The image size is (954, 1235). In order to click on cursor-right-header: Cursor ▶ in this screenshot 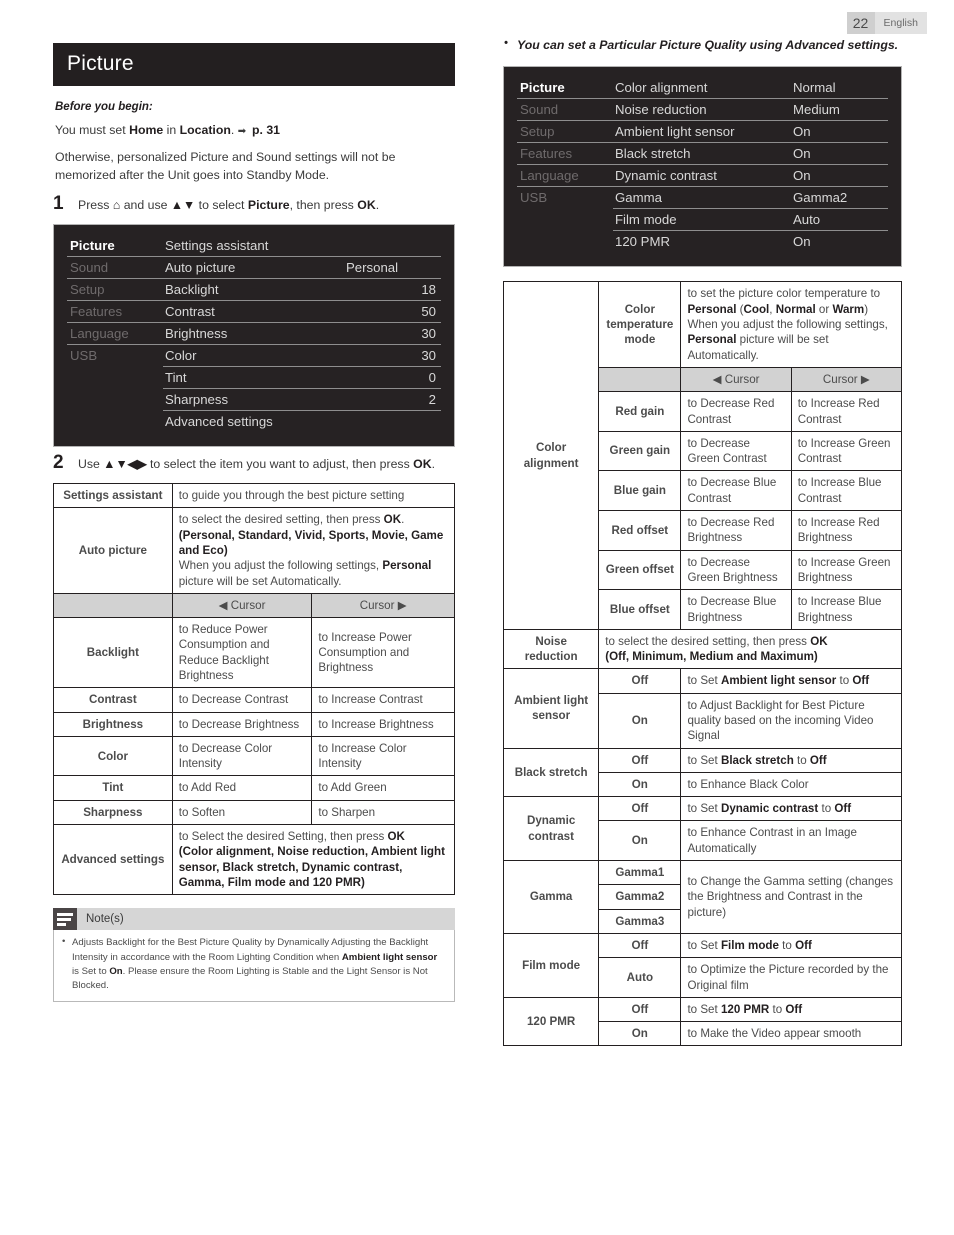, I will do `click(383, 605)`.